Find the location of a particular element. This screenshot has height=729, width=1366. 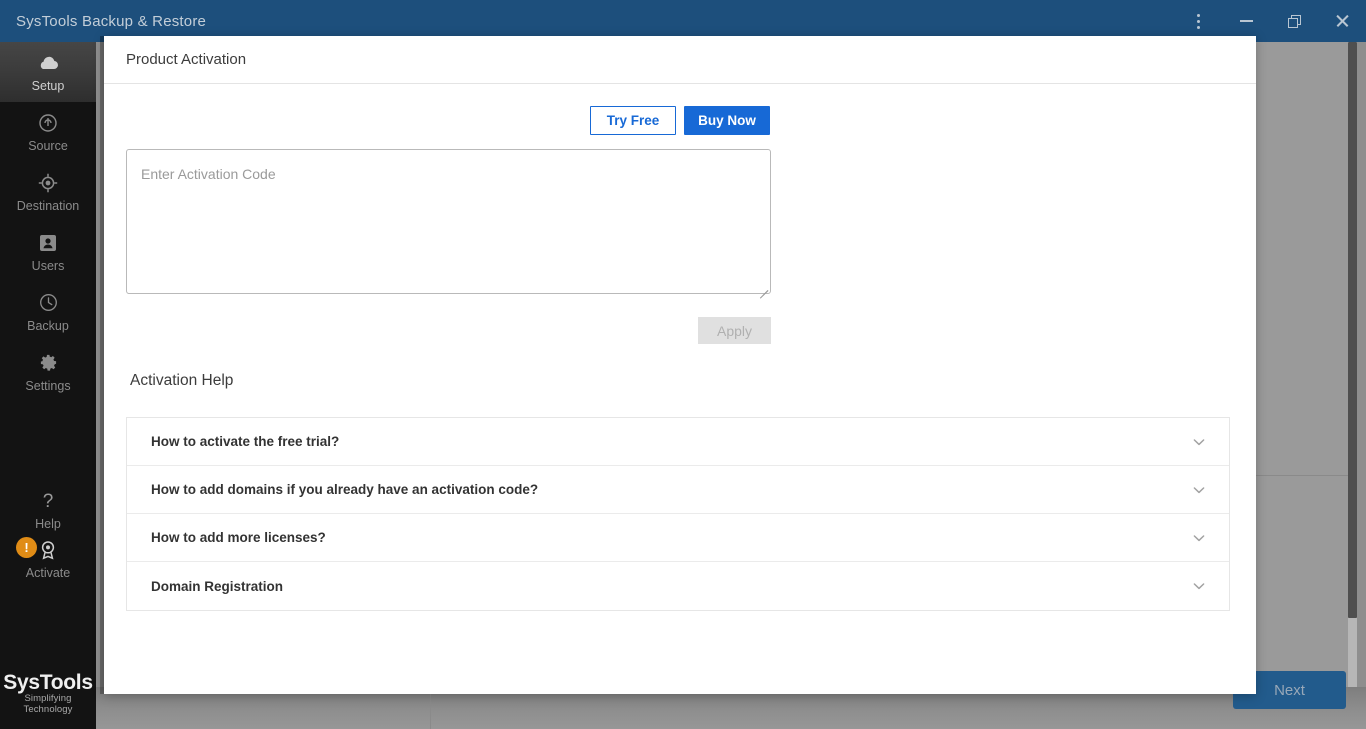

sidebar-item-label: Help is located at coordinates (48, 524).